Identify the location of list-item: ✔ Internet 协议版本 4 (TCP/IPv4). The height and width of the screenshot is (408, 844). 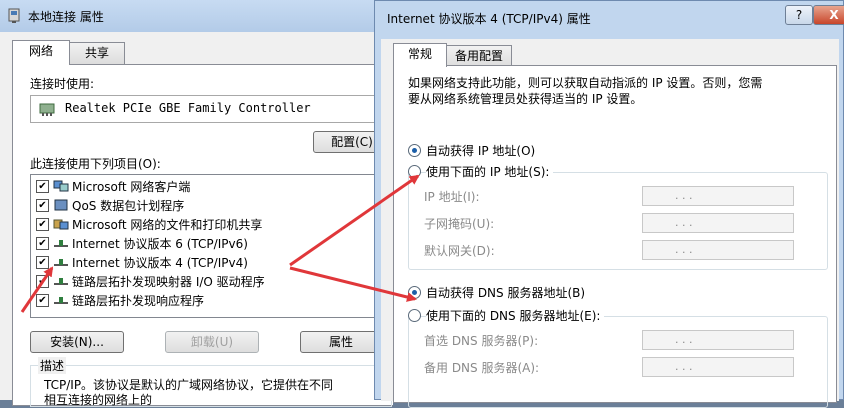
(142, 262).